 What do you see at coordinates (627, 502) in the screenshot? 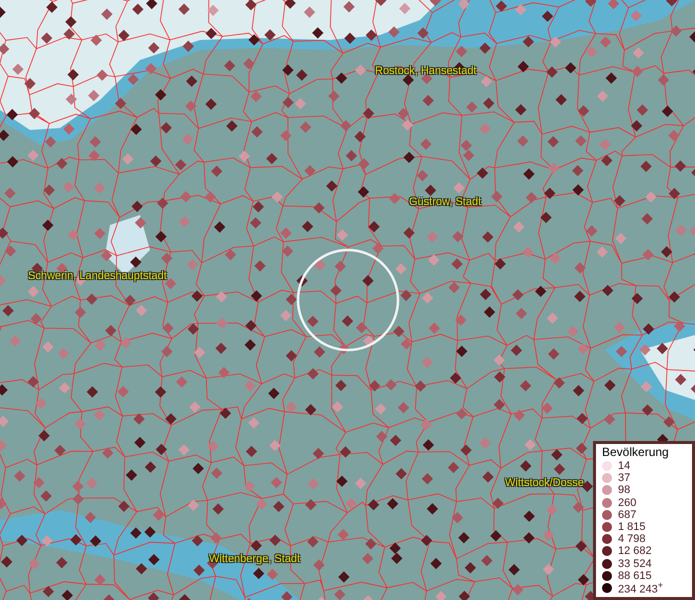
I see `legend-value: 260` at bounding box center [627, 502].